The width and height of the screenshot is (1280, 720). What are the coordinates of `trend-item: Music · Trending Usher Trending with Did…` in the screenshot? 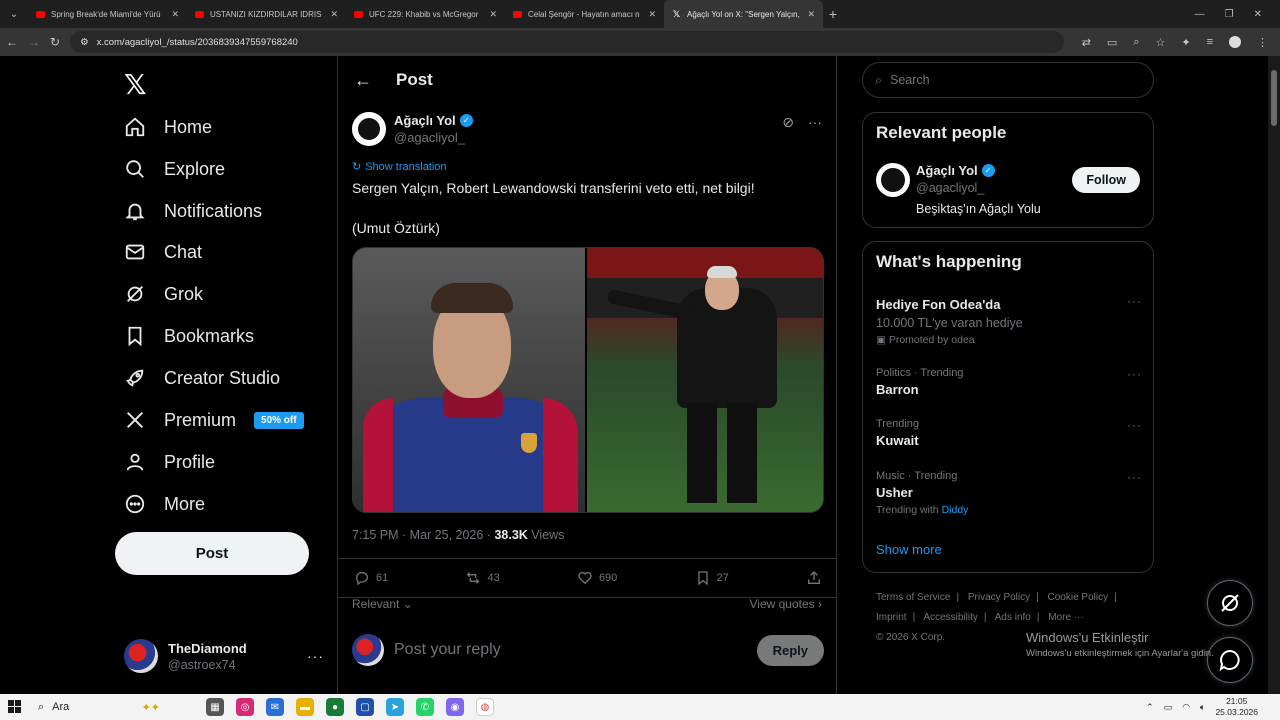 It's located at (1009, 493).